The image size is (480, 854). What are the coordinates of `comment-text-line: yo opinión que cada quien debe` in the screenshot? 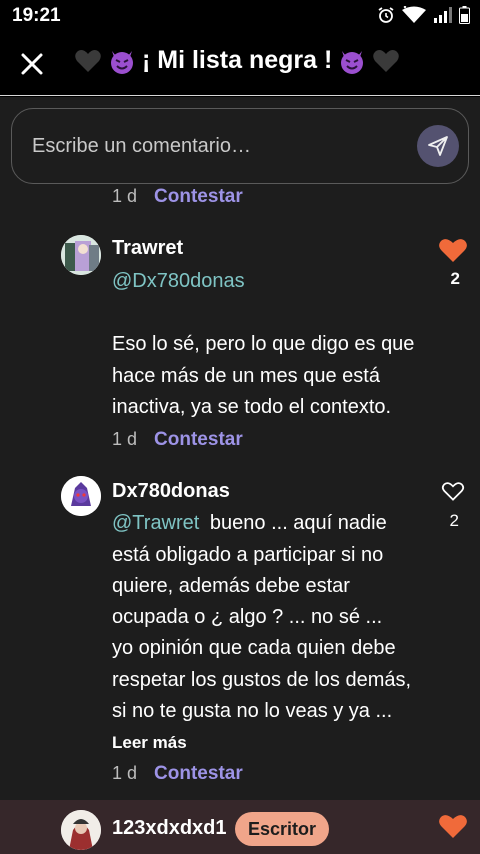 It's located at (254, 648).